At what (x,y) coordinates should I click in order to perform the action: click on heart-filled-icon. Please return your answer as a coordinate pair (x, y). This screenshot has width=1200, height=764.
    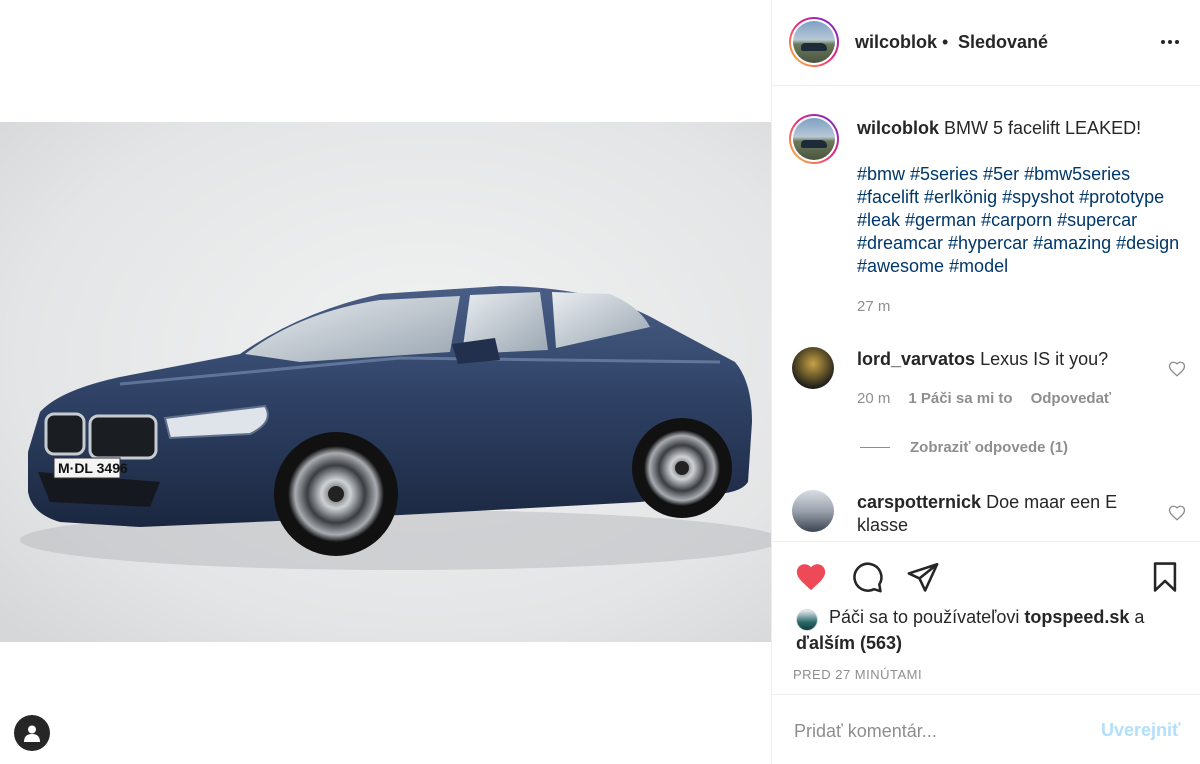
    Looking at the image, I should click on (811, 577).